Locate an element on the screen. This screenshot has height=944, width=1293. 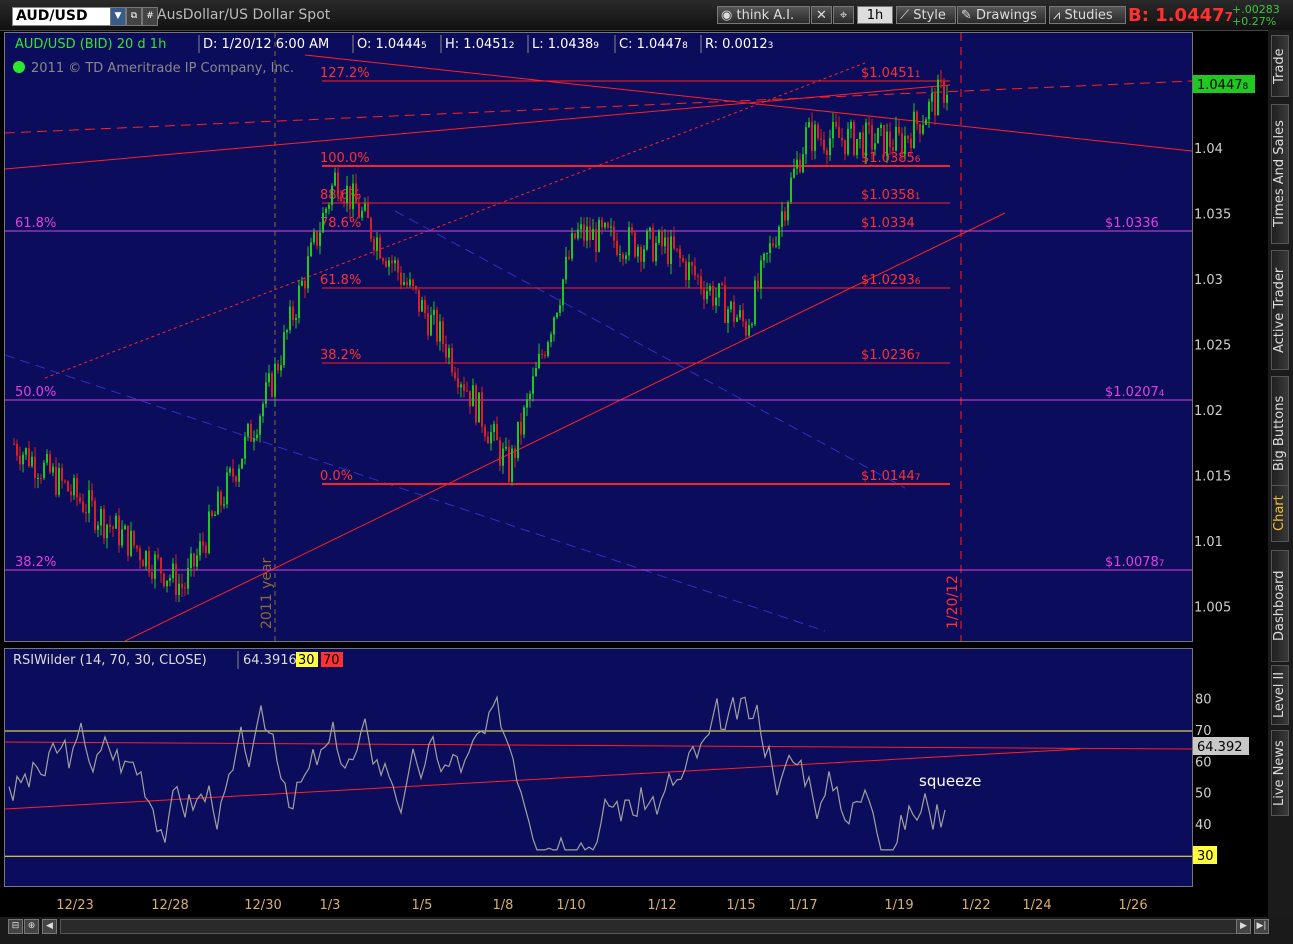
zoom-in-icon: ⊕ is located at coordinates (31, 926).